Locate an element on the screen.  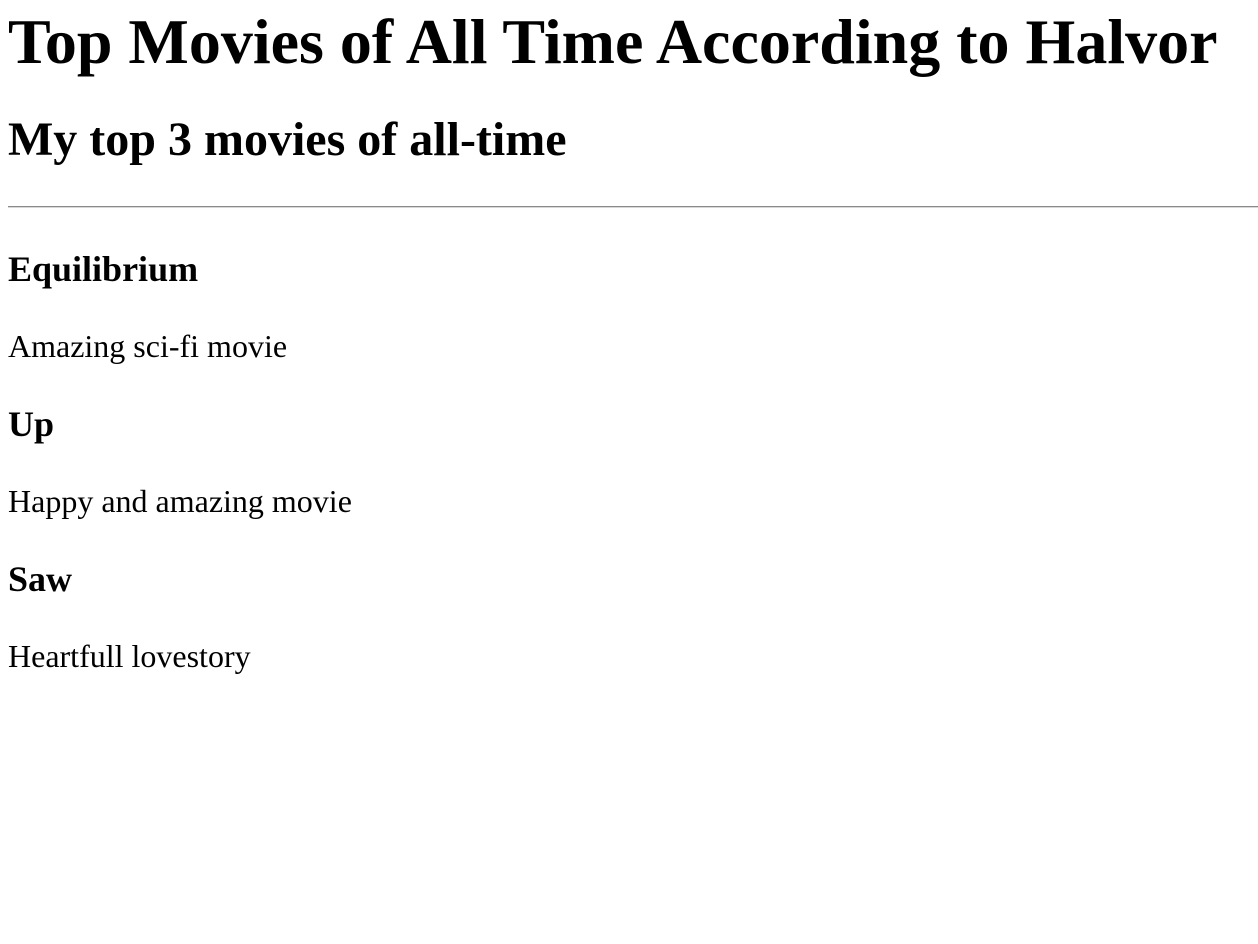
movie-title: Up is located at coordinates (31, 424).